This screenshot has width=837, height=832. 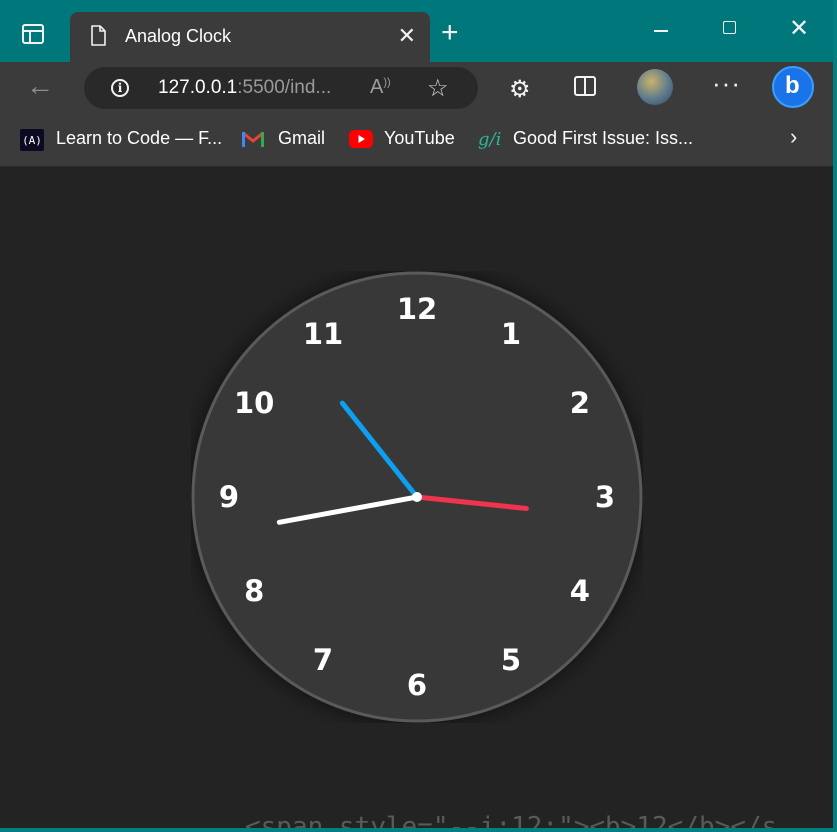 What do you see at coordinates (120, 88) in the screenshot?
I see `info-icon: i` at bounding box center [120, 88].